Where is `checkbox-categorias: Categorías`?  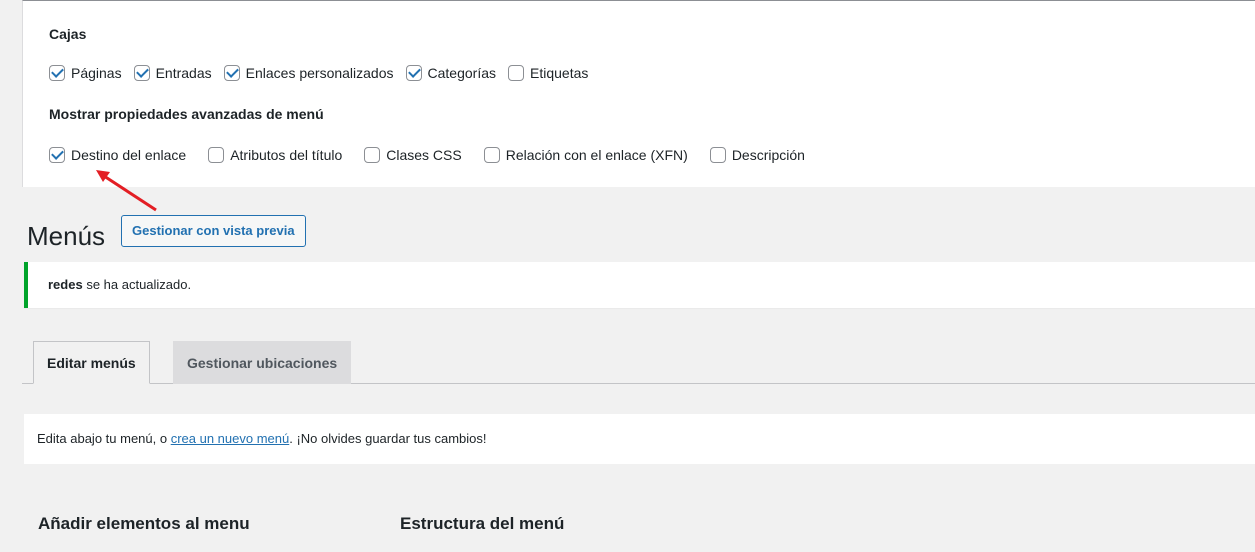
checkbox-categorias: Categorías is located at coordinates (450, 73).